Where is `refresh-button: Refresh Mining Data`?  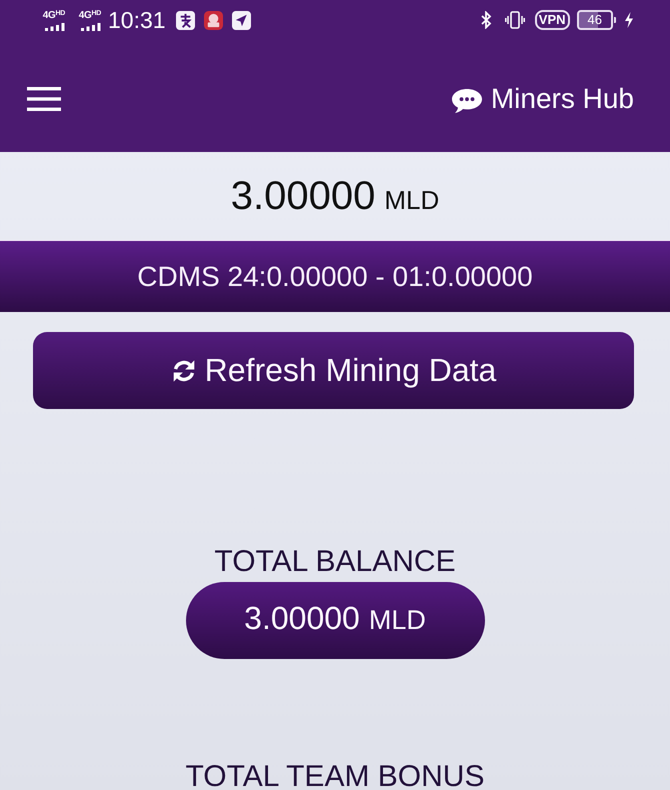
refresh-button: Refresh Mining Data is located at coordinates (333, 370).